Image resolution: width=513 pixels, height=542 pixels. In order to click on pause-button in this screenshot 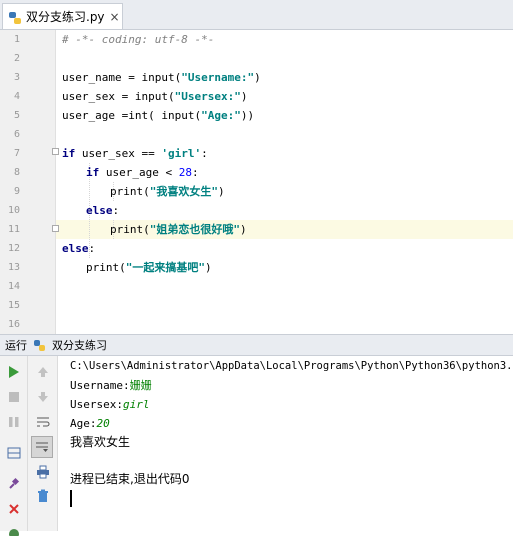, I will do `click(14, 422)`.